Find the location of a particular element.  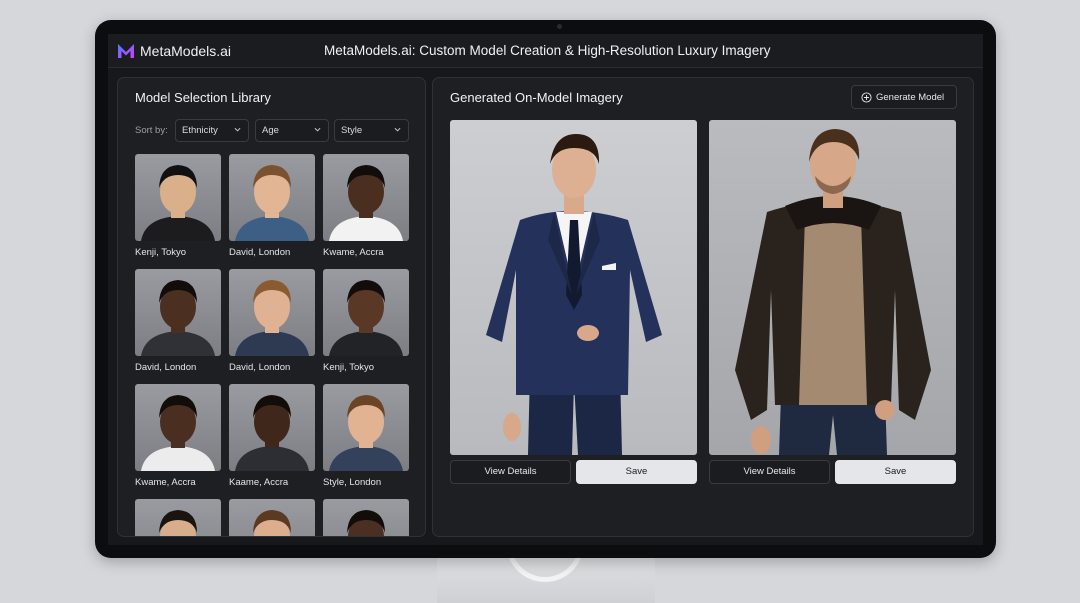

generate-model-button: Generate Model is located at coordinates (904, 97).